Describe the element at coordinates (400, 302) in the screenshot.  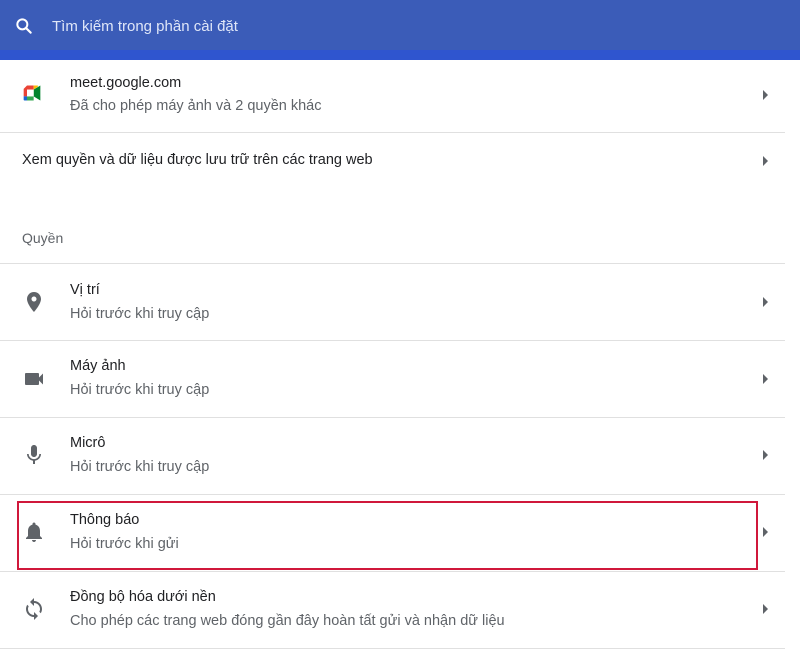
I see `permission-row-location: Vị trí Hỏi trước khi truy cập` at that location.